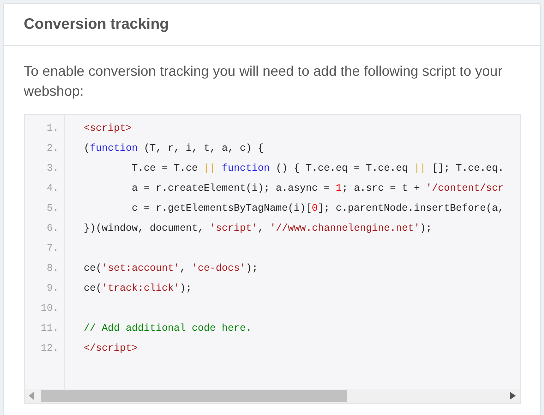 The image size is (544, 415). What do you see at coordinates (49, 329) in the screenshot?
I see `line-number: 11.` at bounding box center [49, 329].